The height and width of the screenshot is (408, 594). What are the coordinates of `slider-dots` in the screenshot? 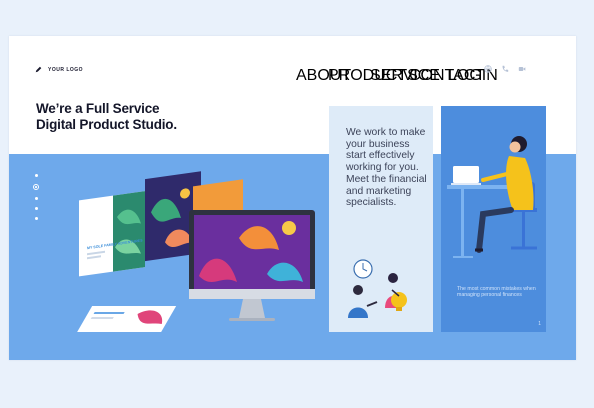 It's located at (36, 197).